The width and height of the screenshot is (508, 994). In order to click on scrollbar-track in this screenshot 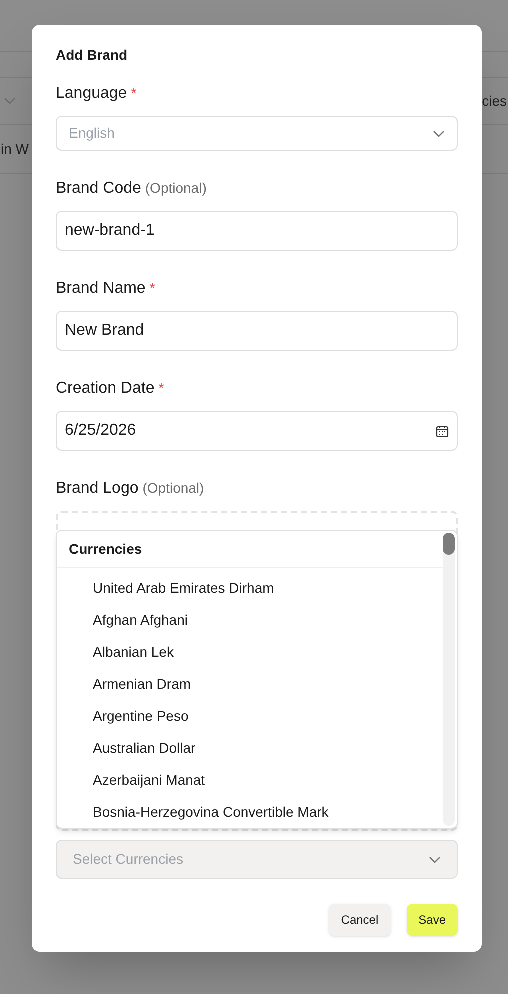, I will do `click(449, 679)`.